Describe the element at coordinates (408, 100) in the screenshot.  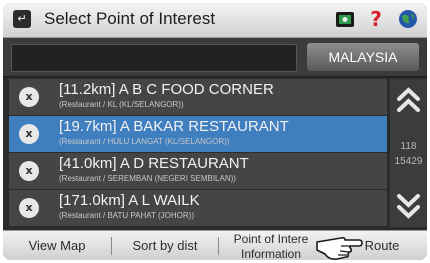
I see `scroll-up-icon` at that location.